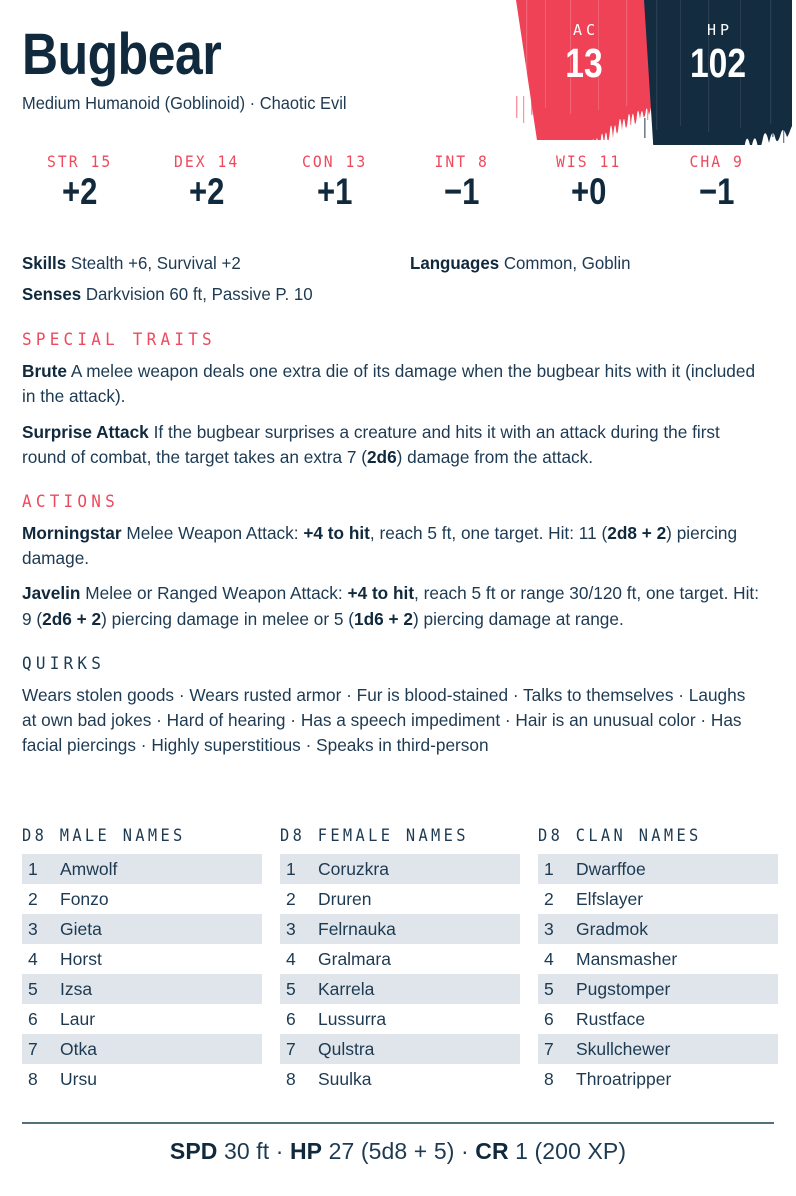  What do you see at coordinates (624, 1078) in the screenshot?
I see `row-value: Throatripper` at bounding box center [624, 1078].